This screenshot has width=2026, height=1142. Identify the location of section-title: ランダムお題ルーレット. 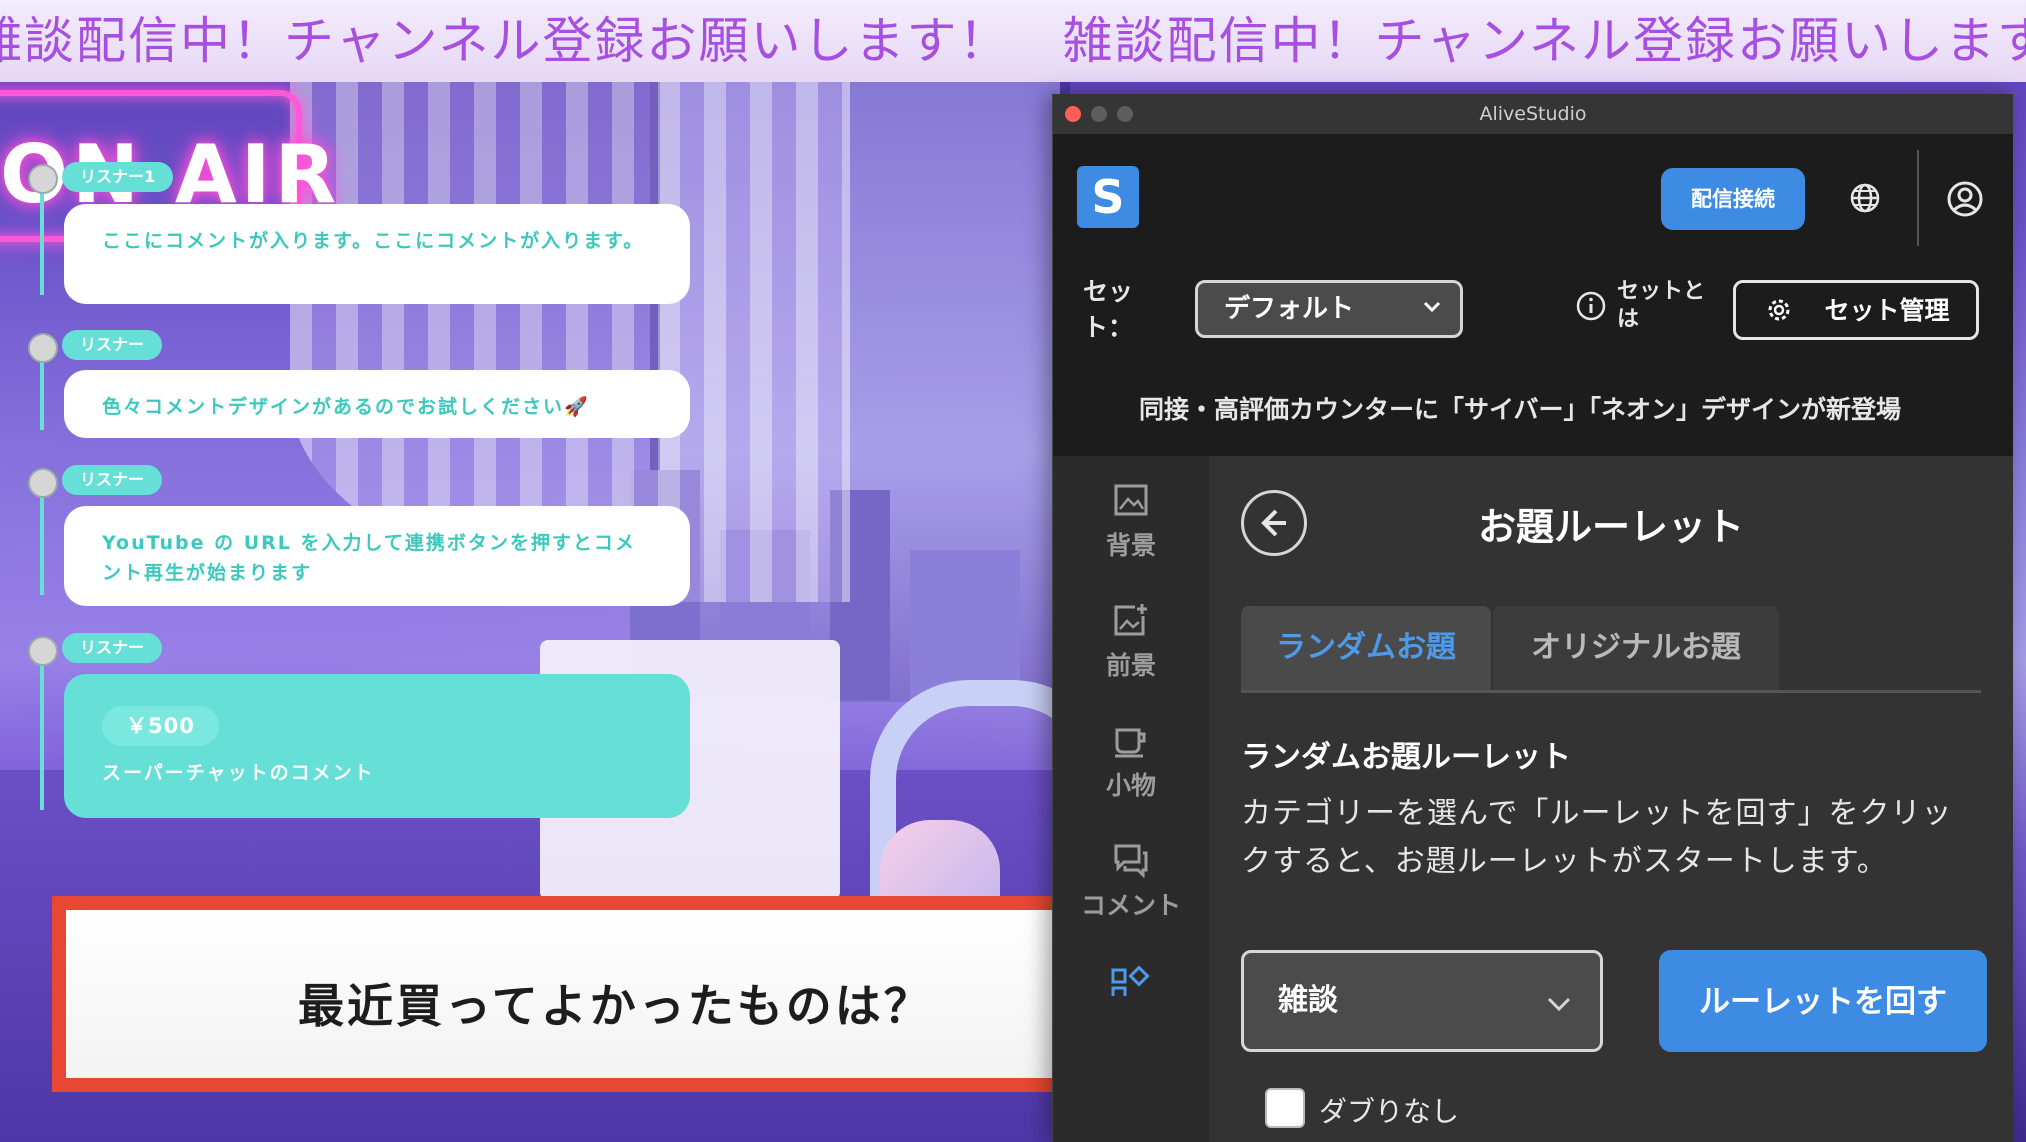
(1406, 757).